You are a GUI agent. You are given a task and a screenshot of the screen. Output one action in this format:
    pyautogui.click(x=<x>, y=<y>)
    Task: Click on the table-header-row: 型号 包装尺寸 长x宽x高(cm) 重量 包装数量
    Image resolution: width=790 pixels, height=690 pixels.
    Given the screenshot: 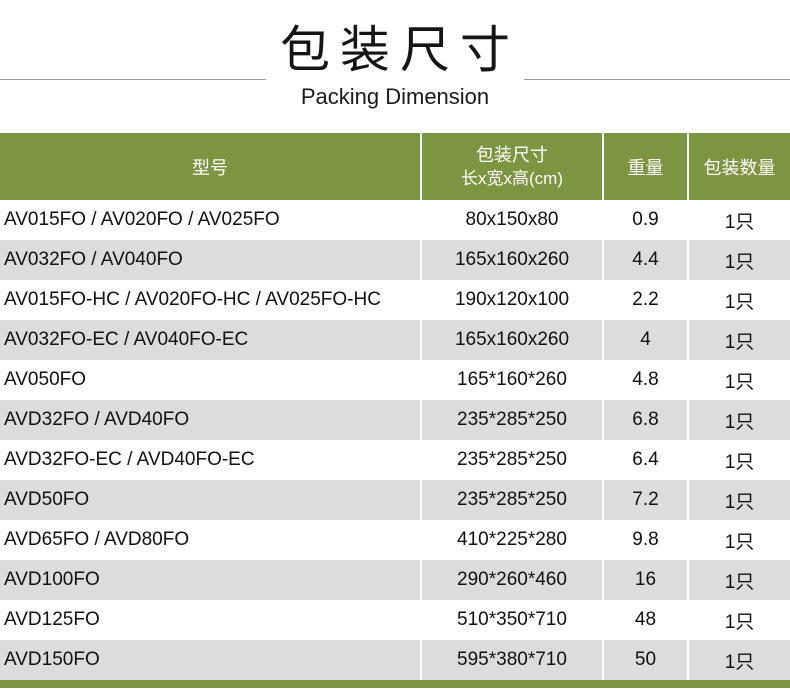 What is the action you would take?
    pyautogui.click(x=395, y=166)
    